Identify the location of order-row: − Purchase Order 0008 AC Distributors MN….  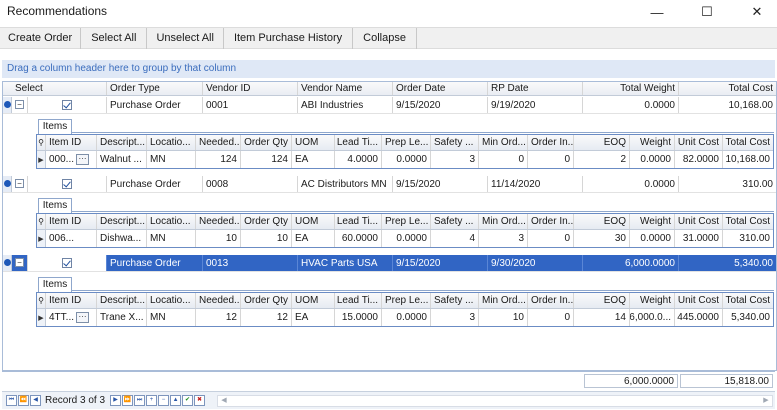
(389, 184).